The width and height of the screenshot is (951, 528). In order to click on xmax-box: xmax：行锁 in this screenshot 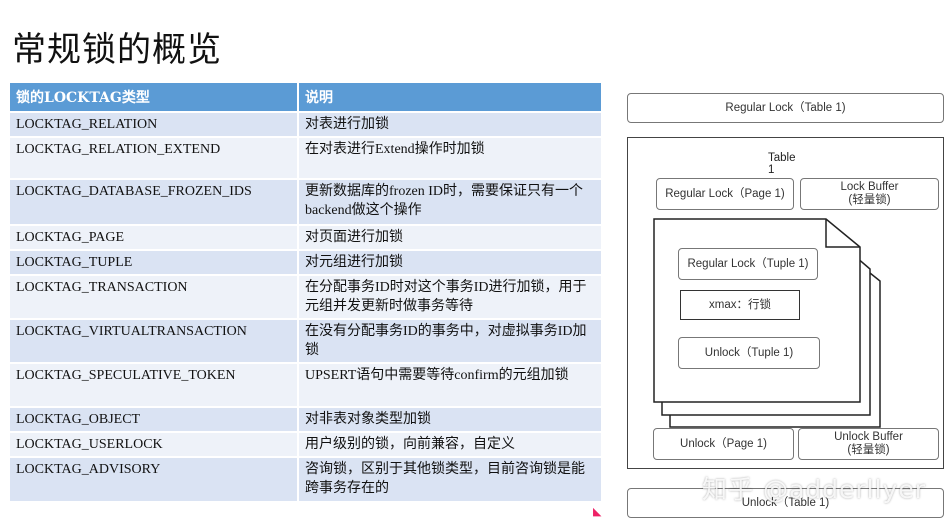, I will do `click(740, 305)`.